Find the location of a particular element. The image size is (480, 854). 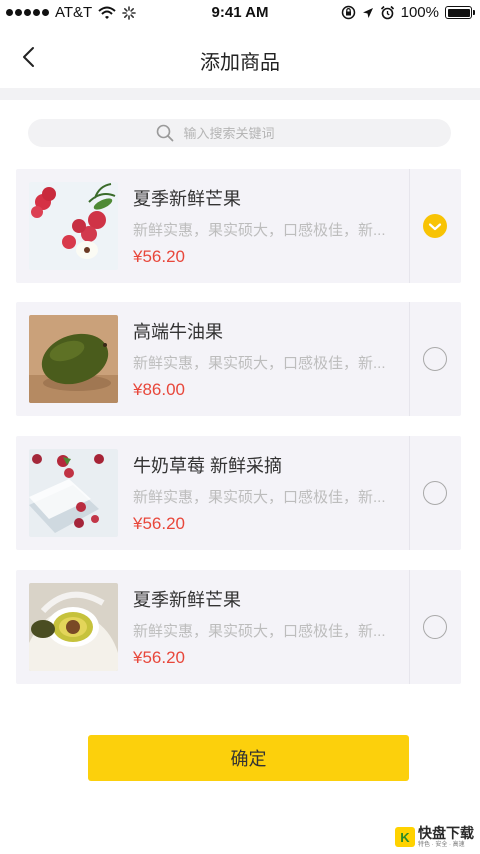

battery-icon is located at coordinates (460, 12).